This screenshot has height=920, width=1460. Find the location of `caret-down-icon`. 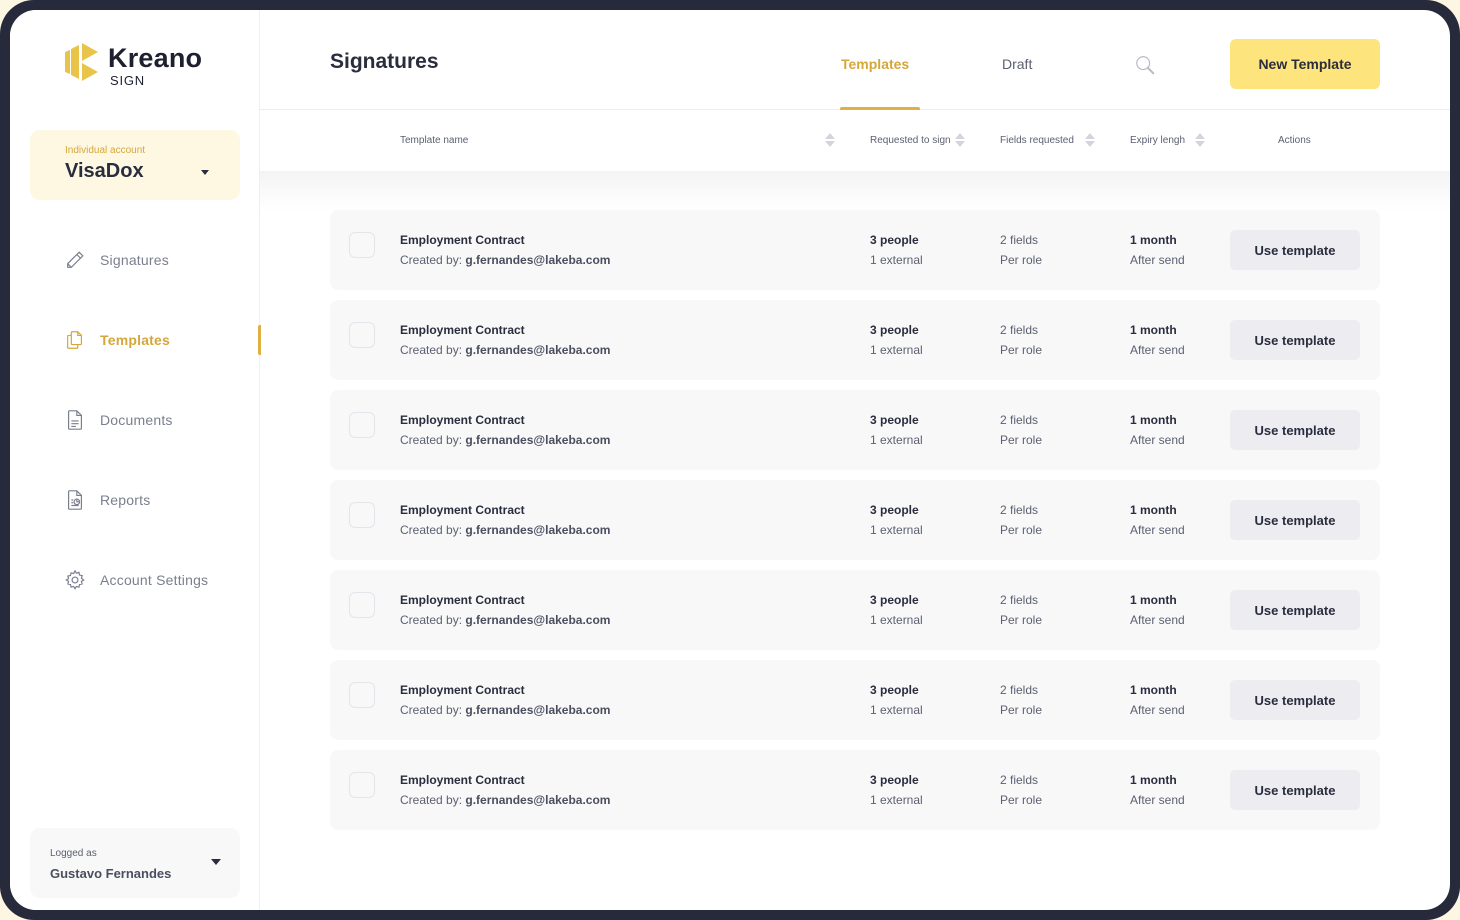

caret-down-icon is located at coordinates (216, 862).